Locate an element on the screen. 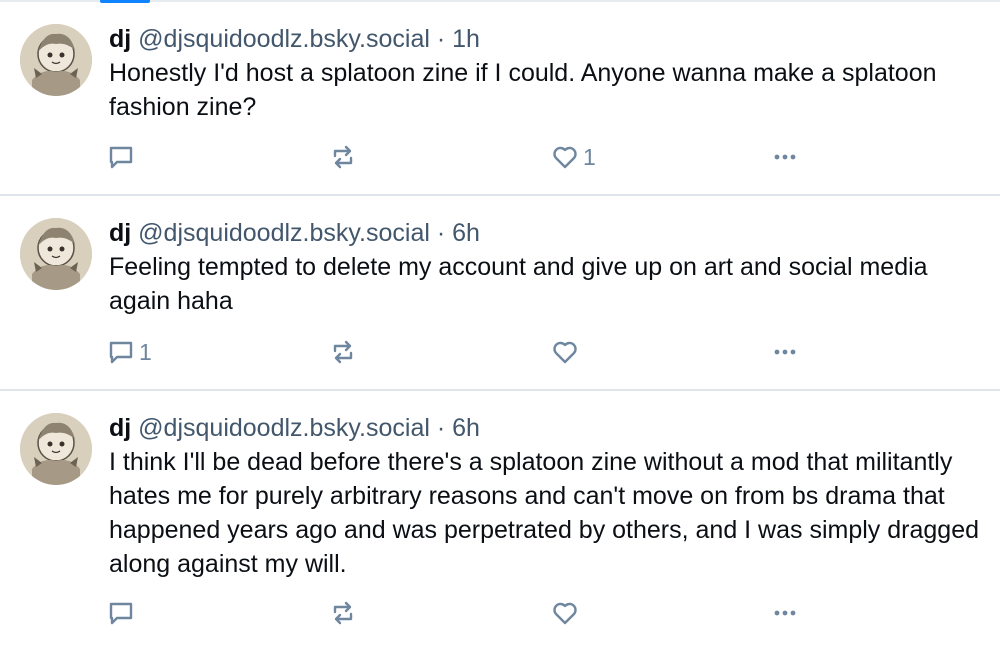 The height and width of the screenshot is (650, 1000). reply-button: 1 is located at coordinates (129, 352).